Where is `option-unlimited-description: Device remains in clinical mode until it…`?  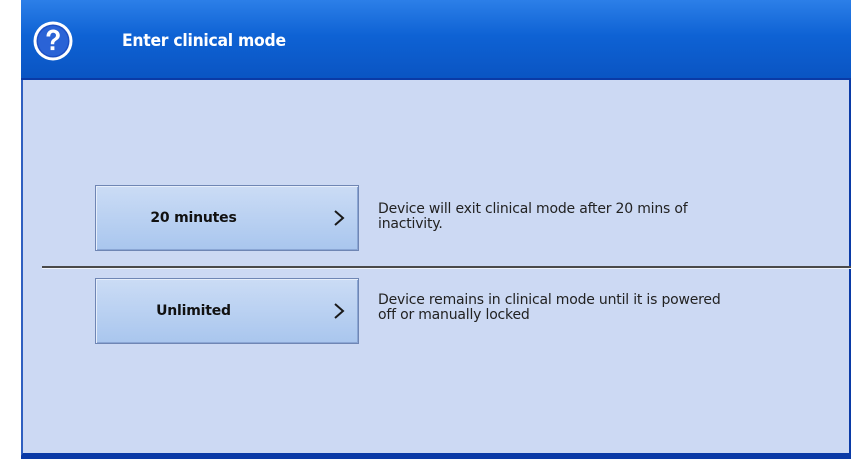
option-unlimited-description: Device remains in clinical mode until it… is located at coordinates (588, 308).